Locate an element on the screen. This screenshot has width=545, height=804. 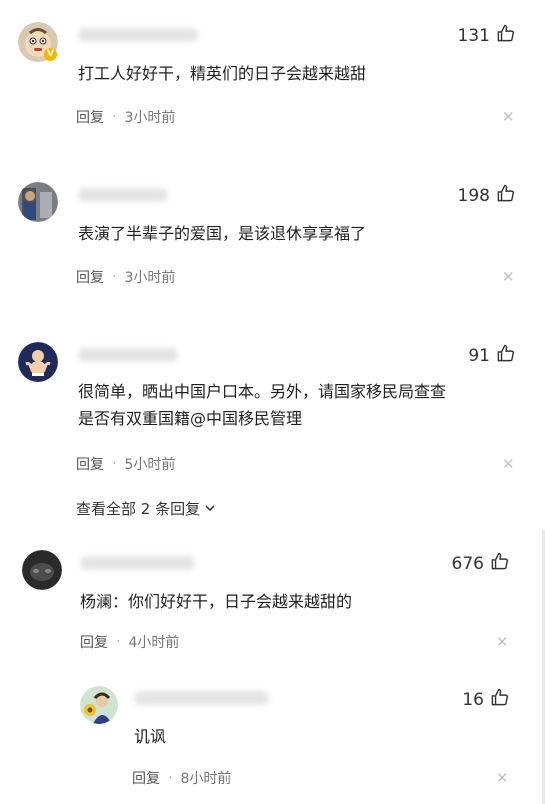
comment-text: 表演了半辈子的爱国，是该退休享享福了 is located at coordinates (222, 233).